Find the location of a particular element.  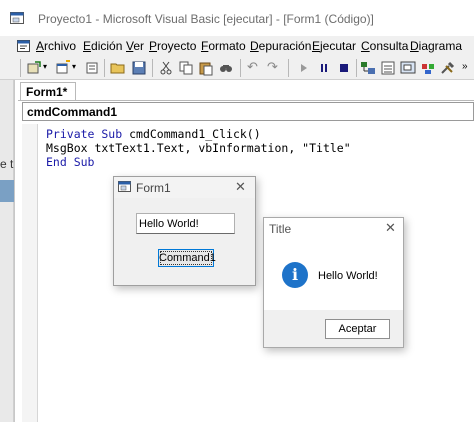

object-dropdown: cmdCommand1 is located at coordinates (248, 111).